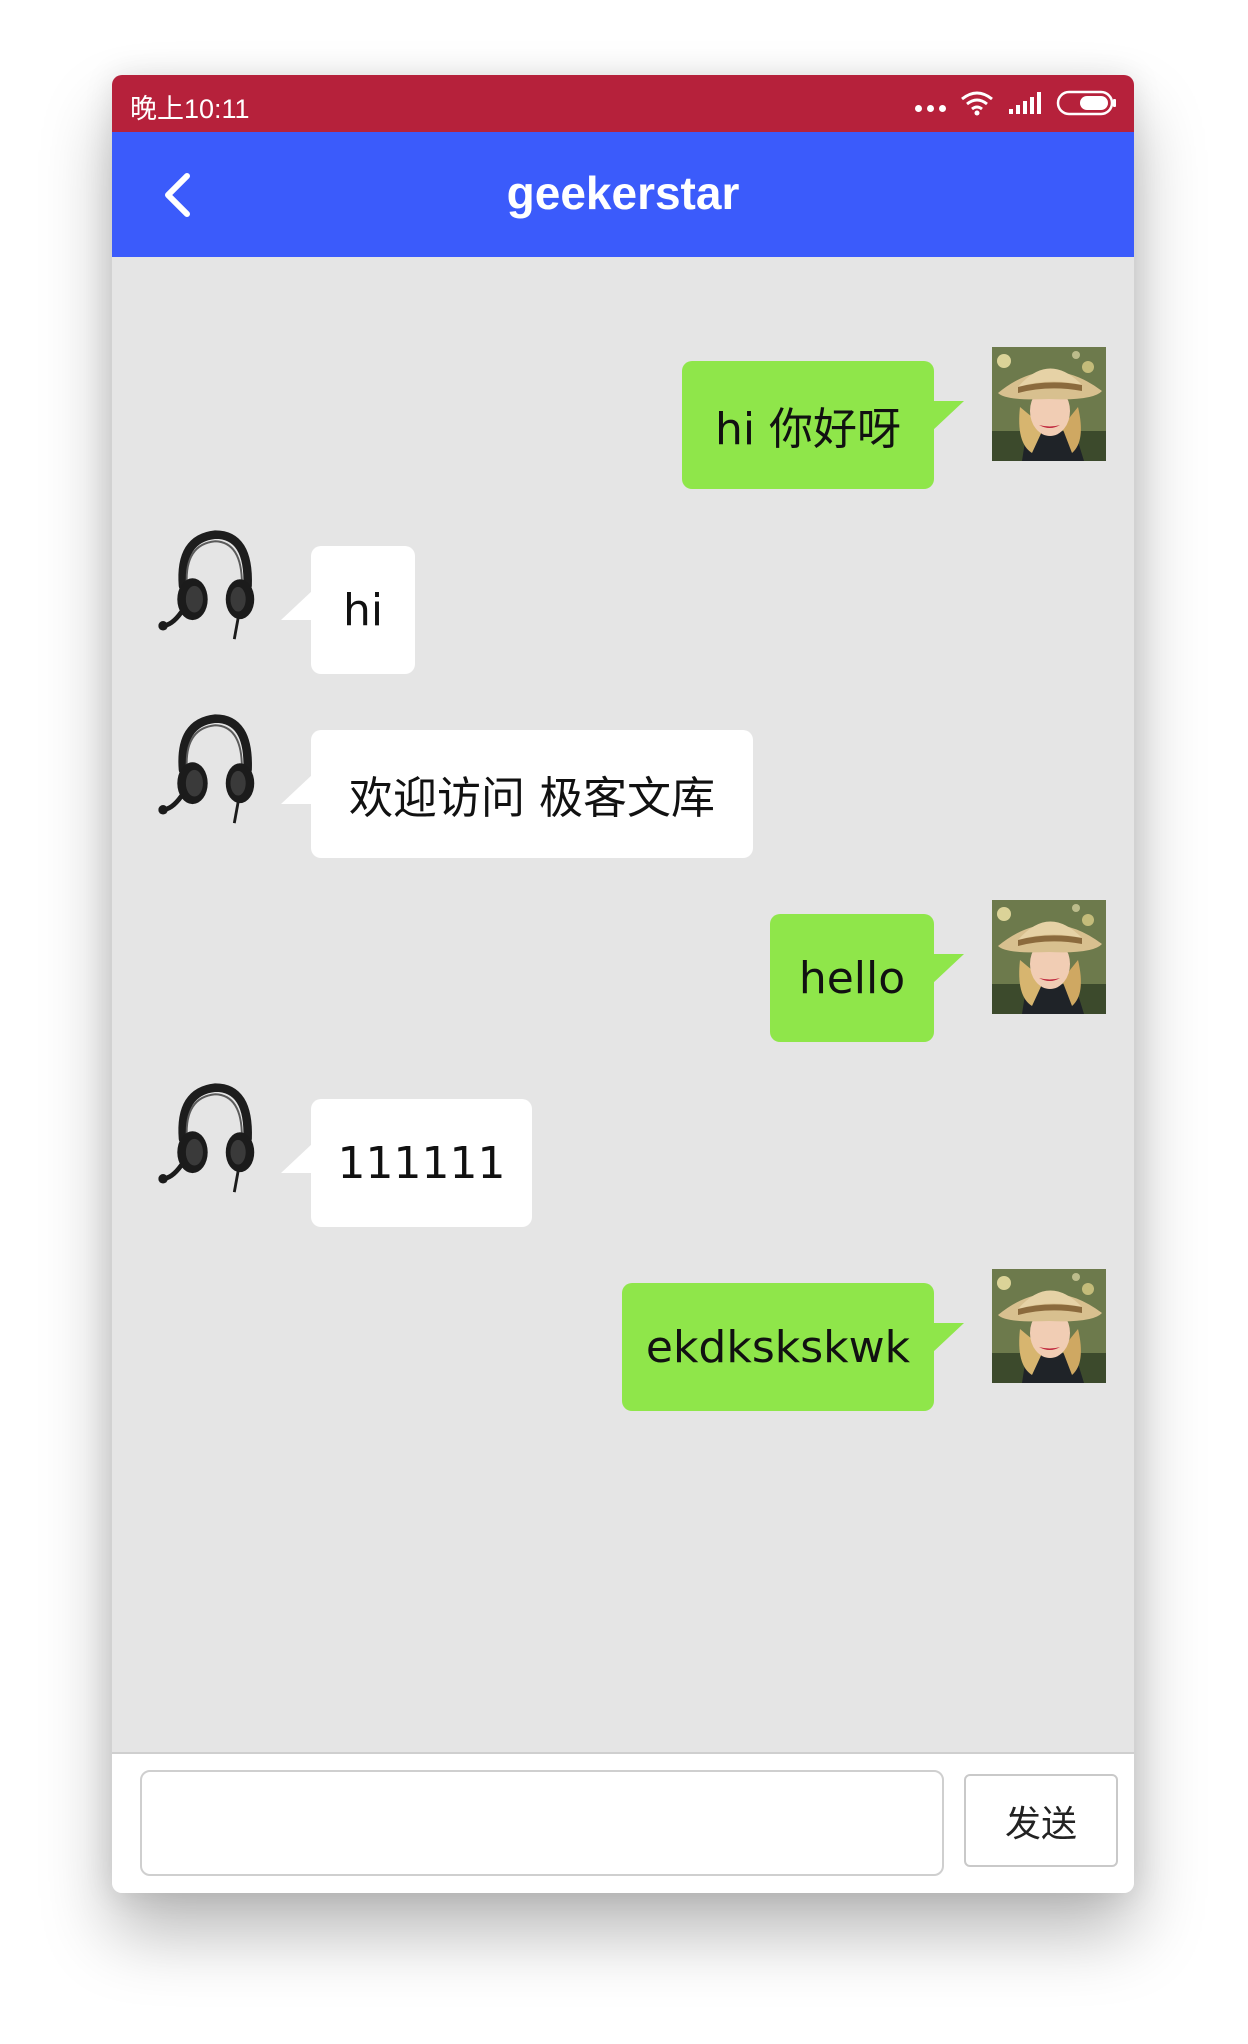 The height and width of the screenshot is (2044, 1248). What do you see at coordinates (1041, 1820) in the screenshot?
I see `send-button: 发送` at bounding box center [1041, 1820].